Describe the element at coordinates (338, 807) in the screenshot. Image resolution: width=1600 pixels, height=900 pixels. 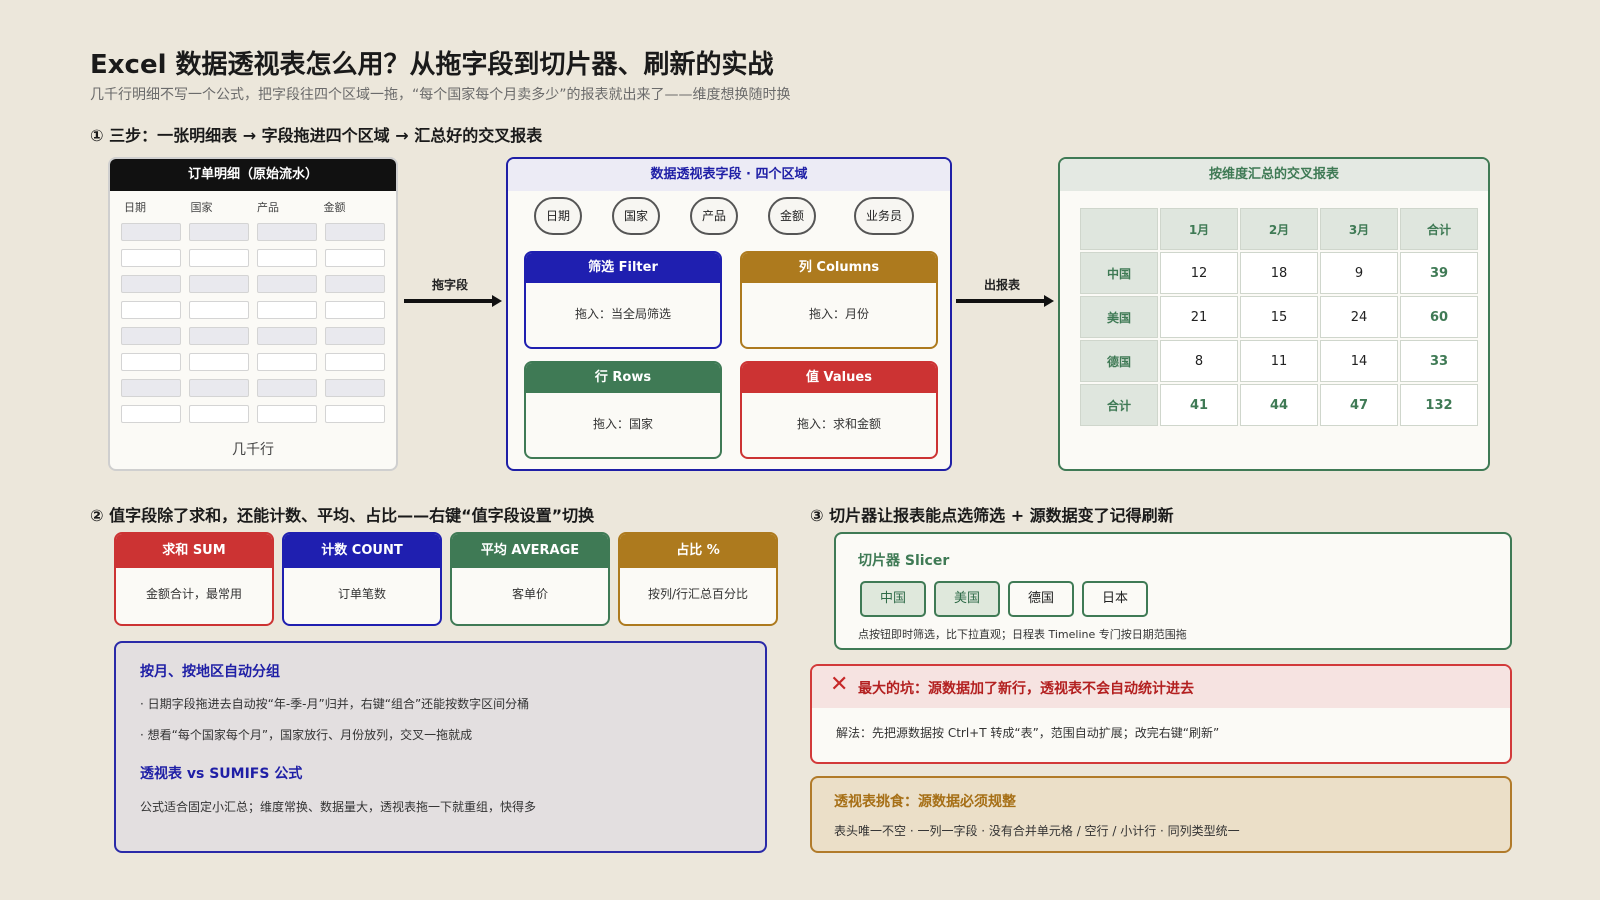
I see `pivot-vs-sumifs-text: 公式适合固定小汇总；维度常换、数据量大，透视表拖一下就重组，快得多` at that location.